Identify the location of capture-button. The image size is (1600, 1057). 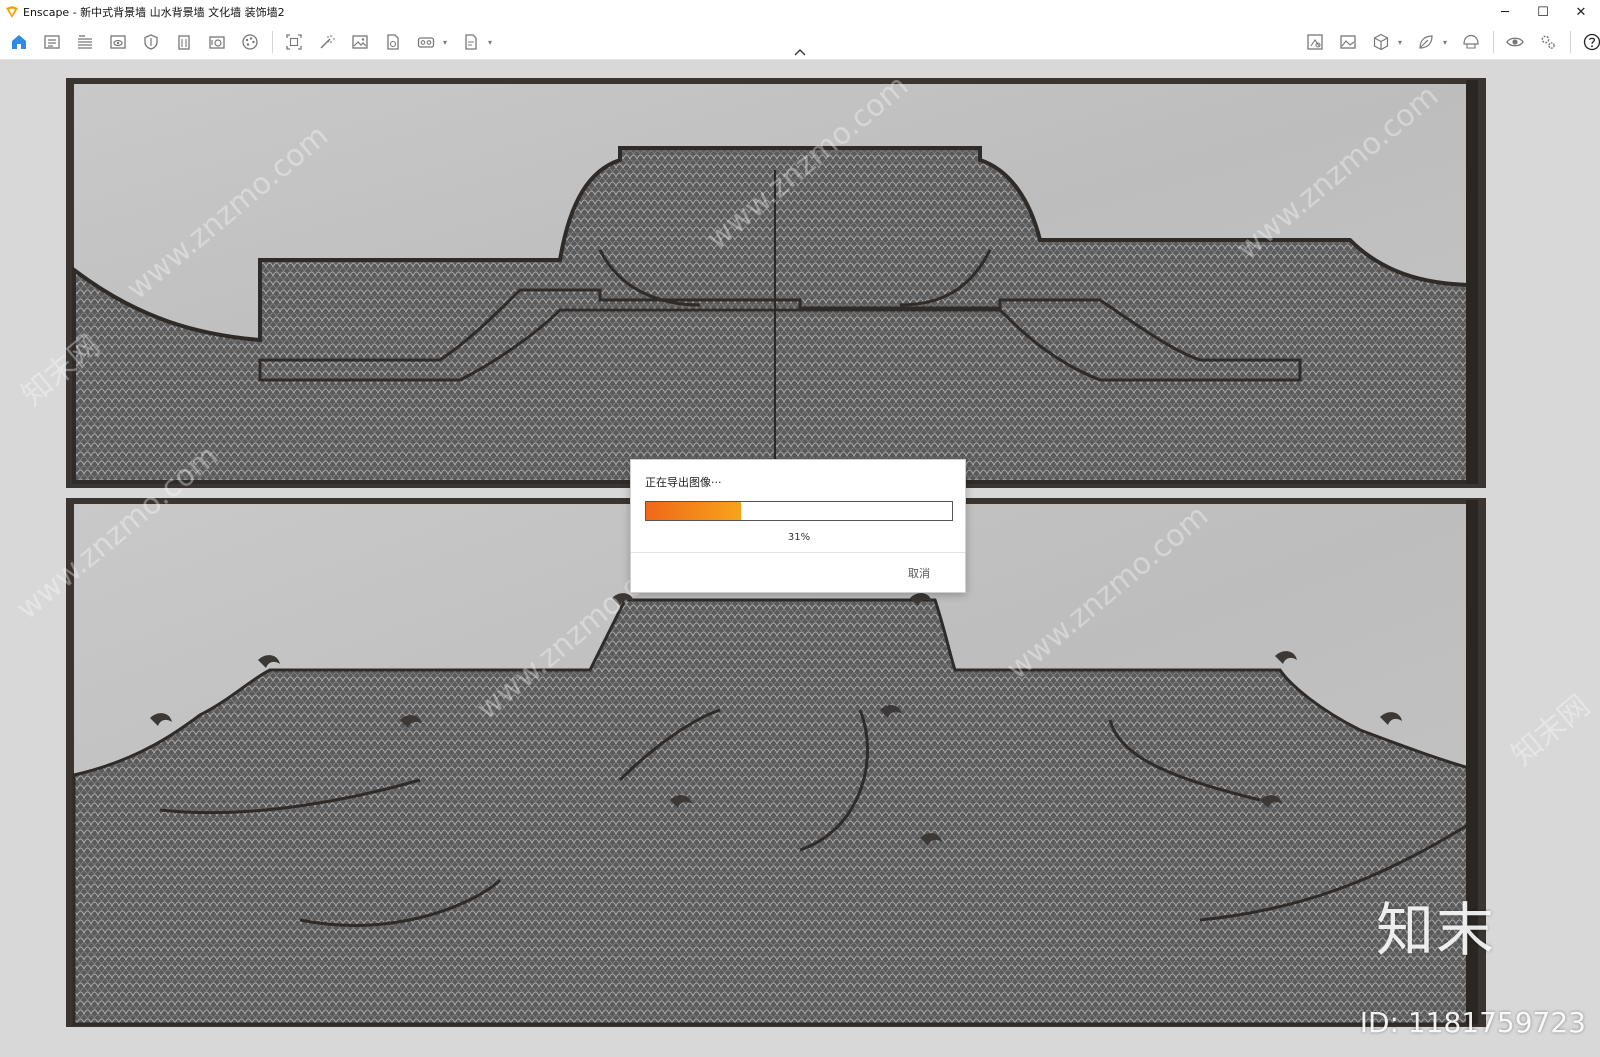
(1315, 42).